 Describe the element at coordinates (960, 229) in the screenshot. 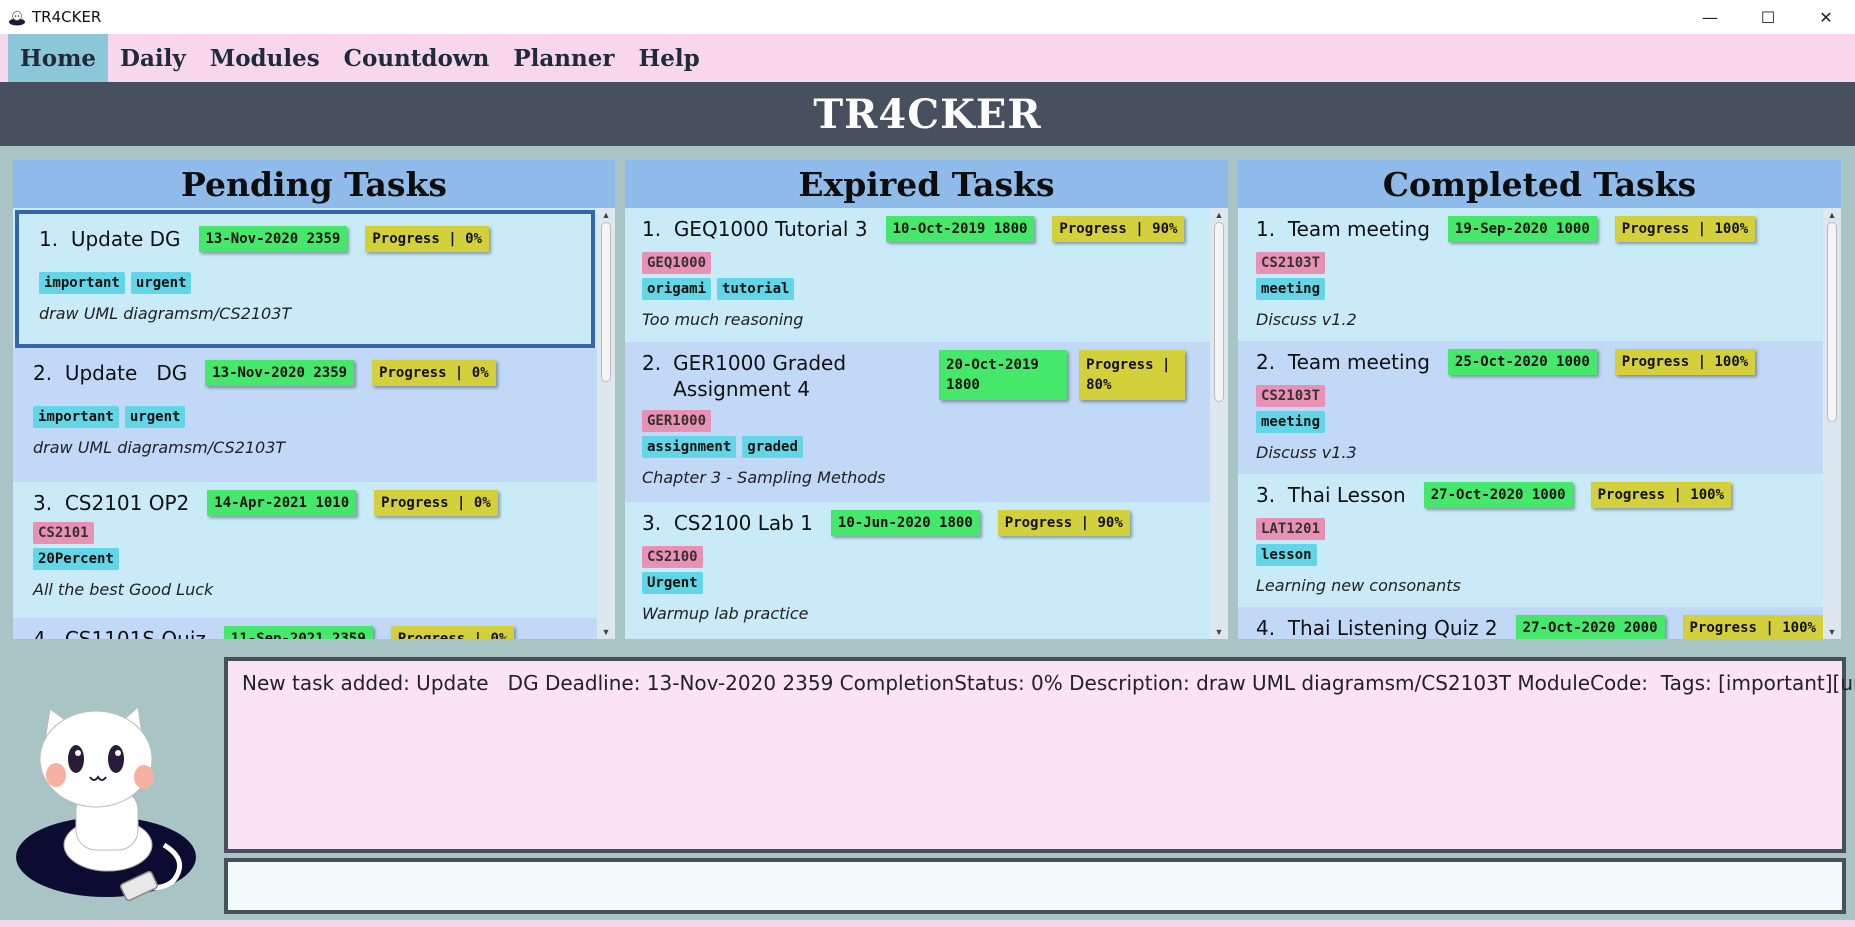

I see `deadline-badge: 10-Oct-2019 1800` at that location.